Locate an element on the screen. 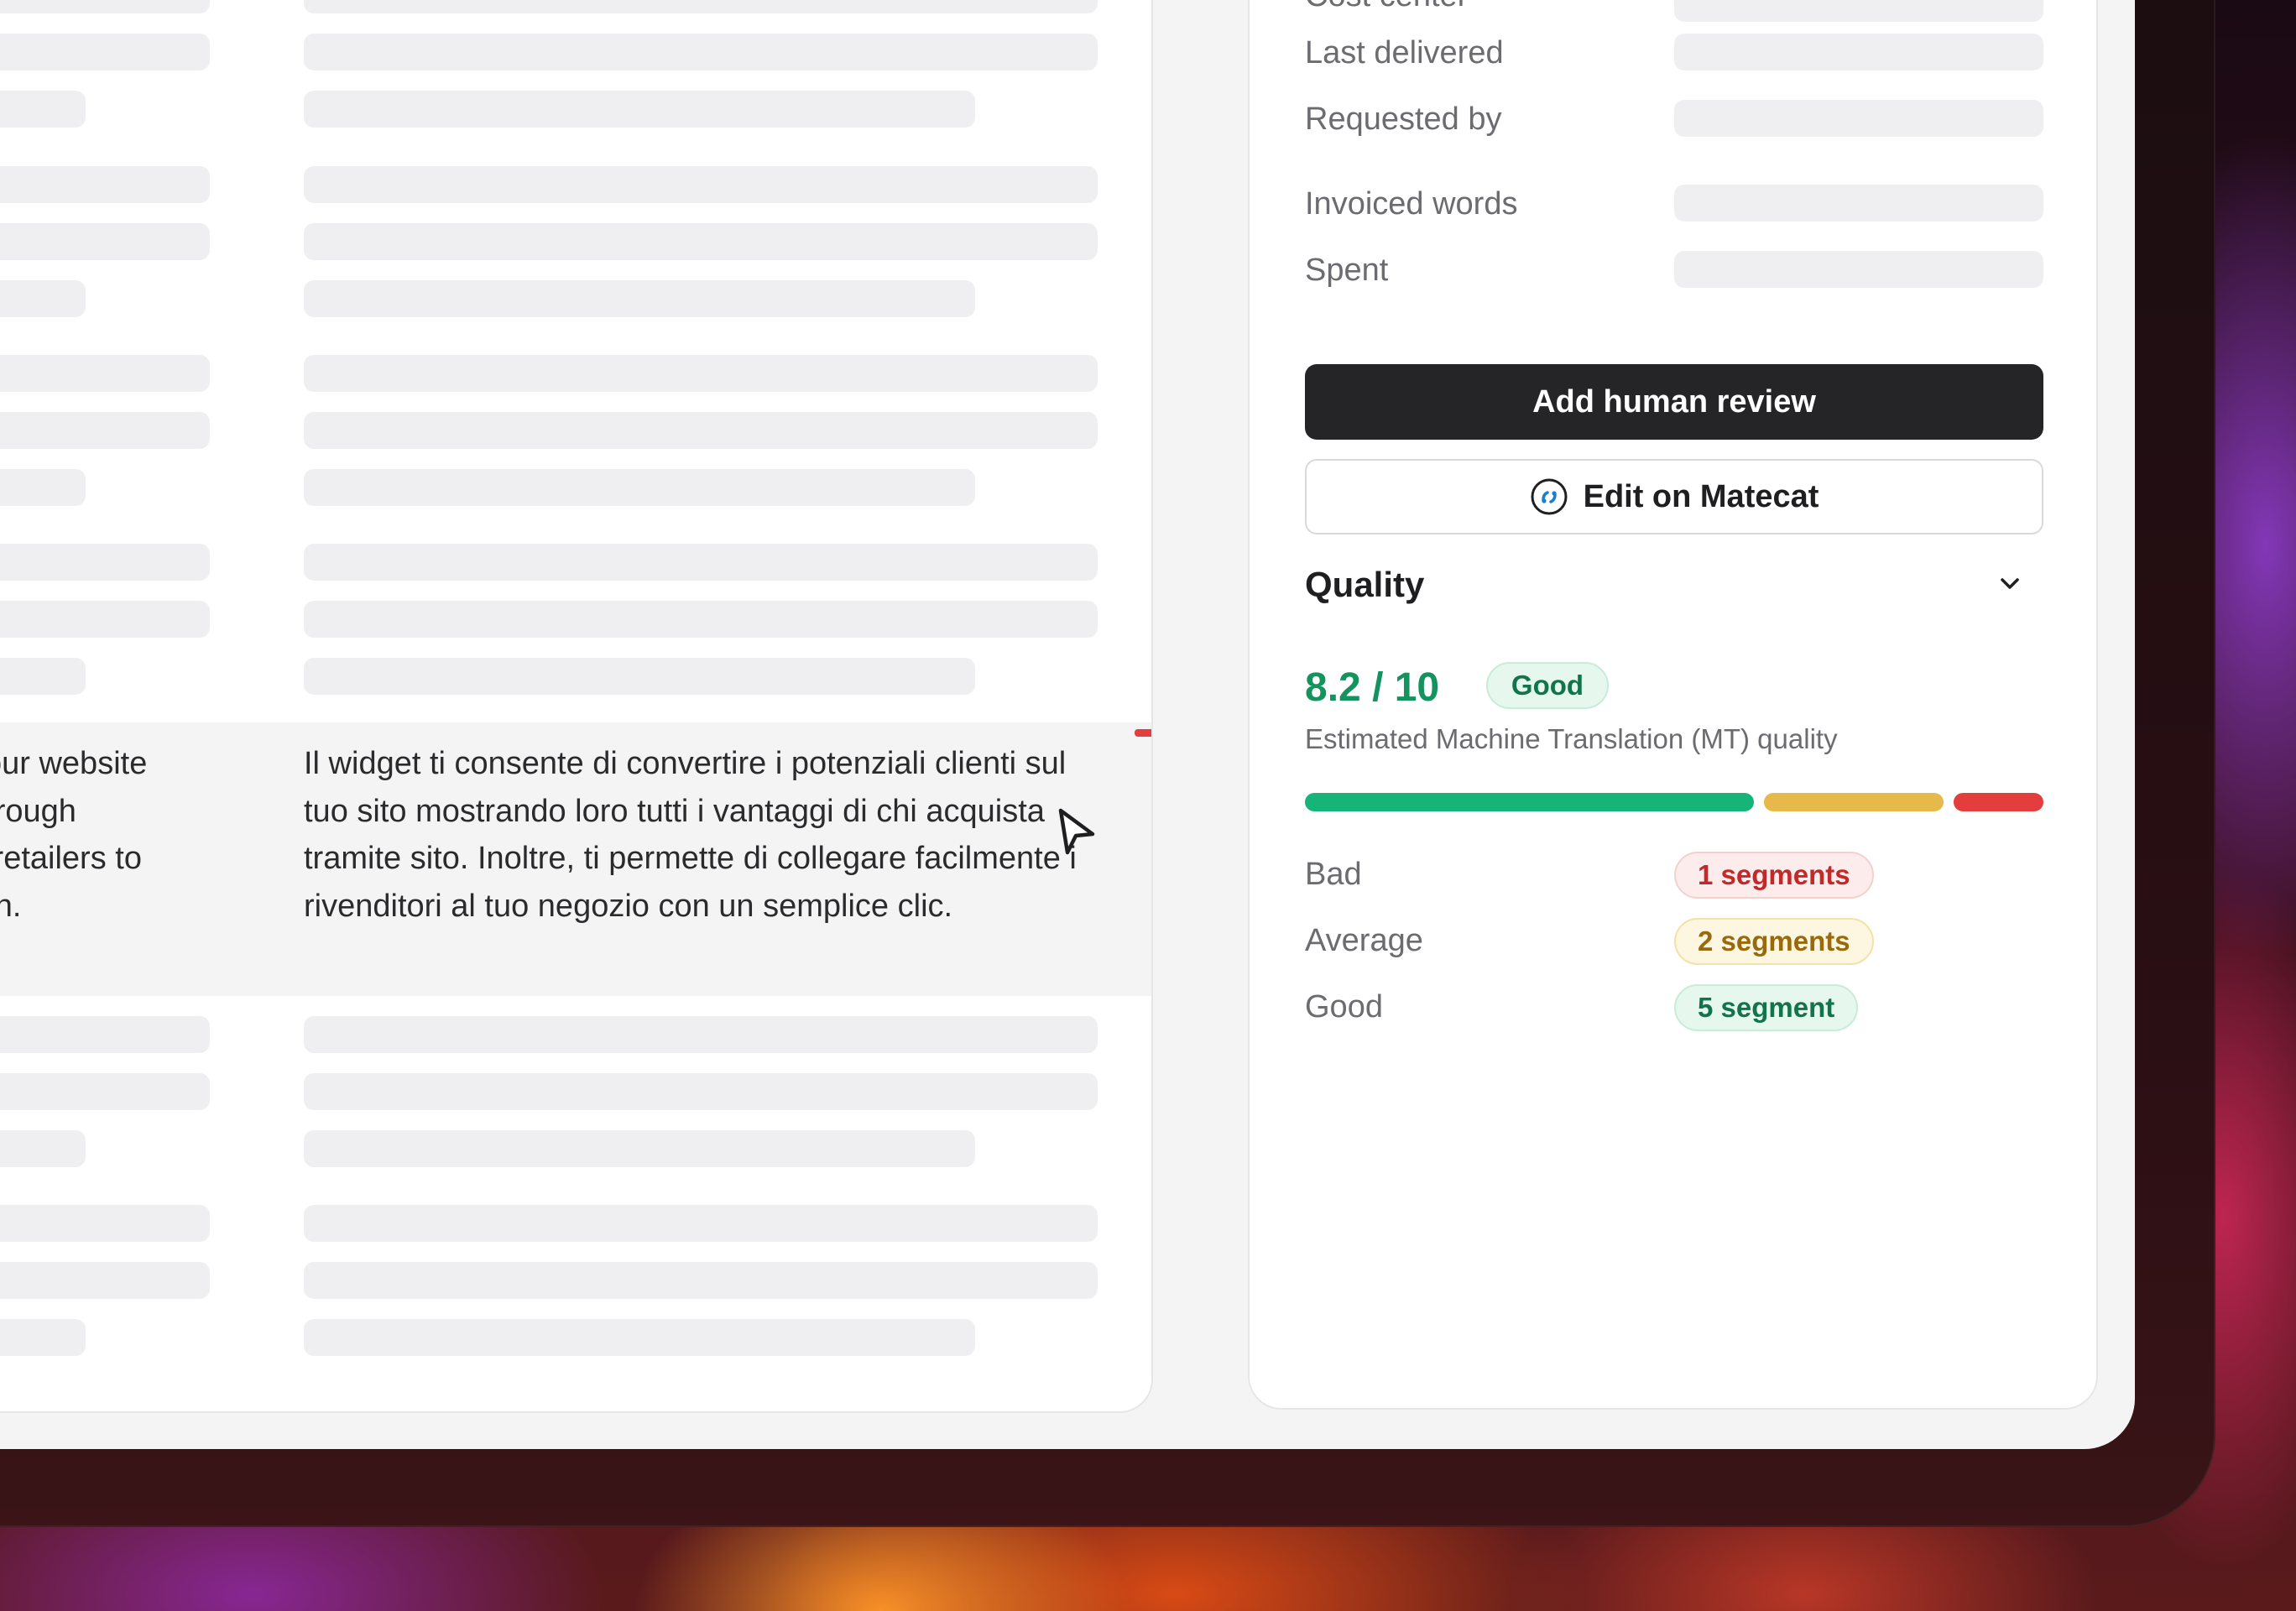 This screenshot has width=2296, height=1611. quality-bar-good is located at coordinates (1529, 802).